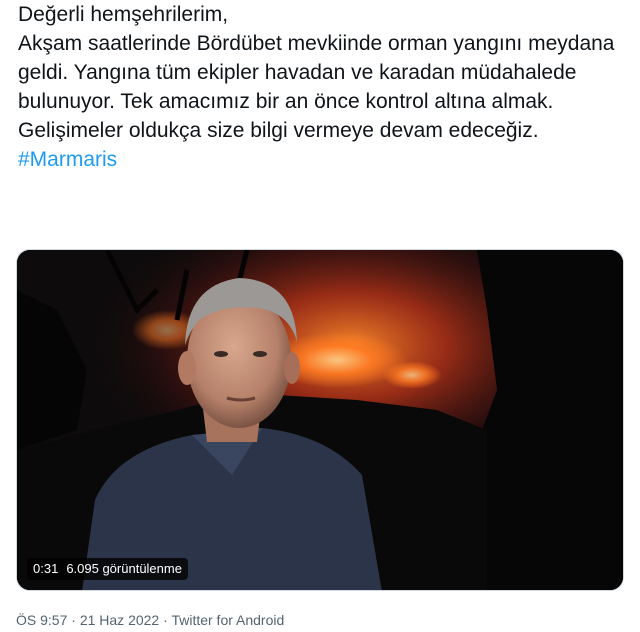 The height and width of the screenshot is (632, 640). Describe the element at coordinates (227, 620) in the screenshot. I see `tweet-source-link: Twitter for Android` at that location.